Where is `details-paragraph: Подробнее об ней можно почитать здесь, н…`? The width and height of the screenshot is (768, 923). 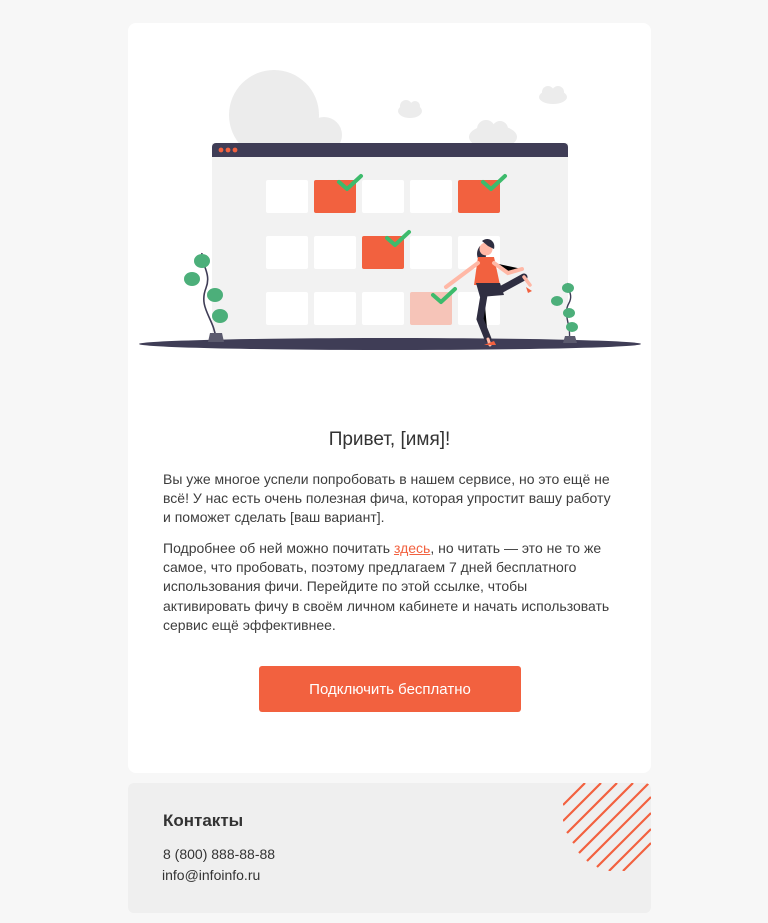 details-paragraph: Подробнее об ней можно почитать здесь, н… is located at coordinates (390, 587).